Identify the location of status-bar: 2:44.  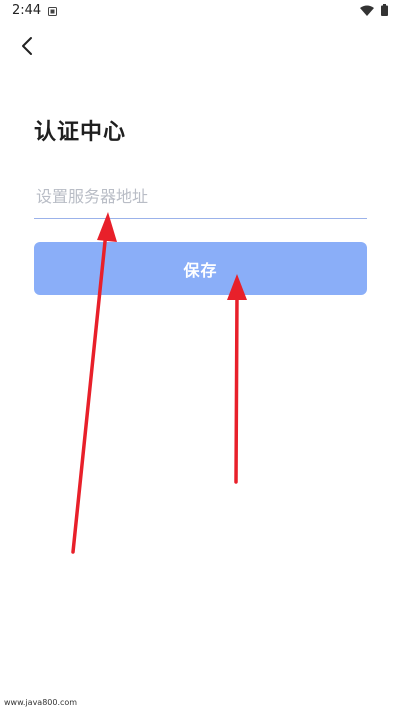
(200, 12).